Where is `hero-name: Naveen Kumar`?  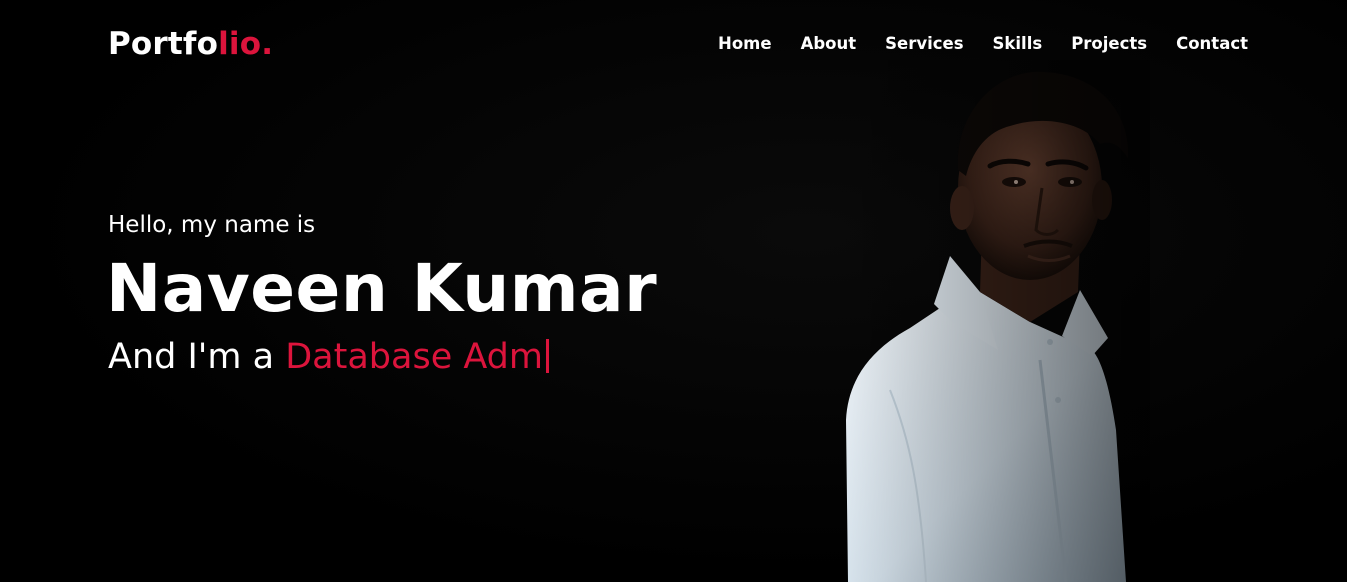 hero-name: Naveen Kumar is located at coordinates (382, 288).